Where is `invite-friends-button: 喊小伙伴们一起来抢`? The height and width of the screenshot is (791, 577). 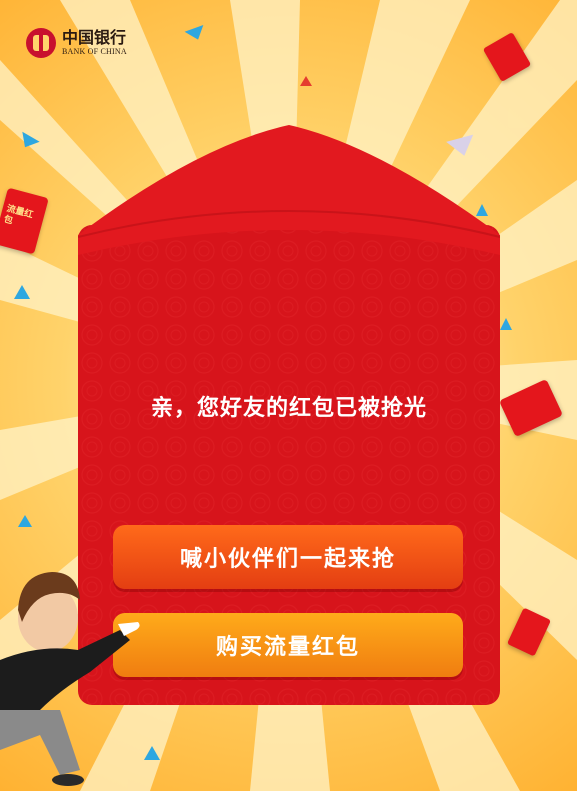
invite-friends-button: 喊小伙伴们一起来抢 is located at coordinates (288, 557).